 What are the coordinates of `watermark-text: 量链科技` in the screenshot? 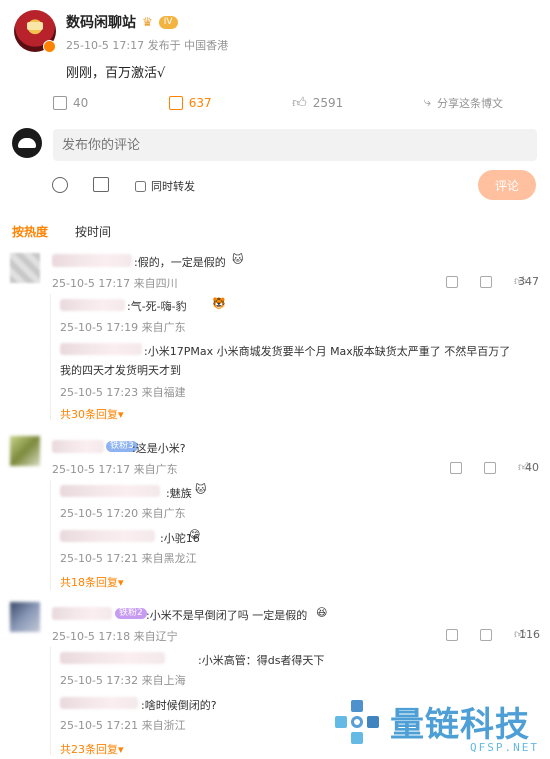 It's located at (460, 725).